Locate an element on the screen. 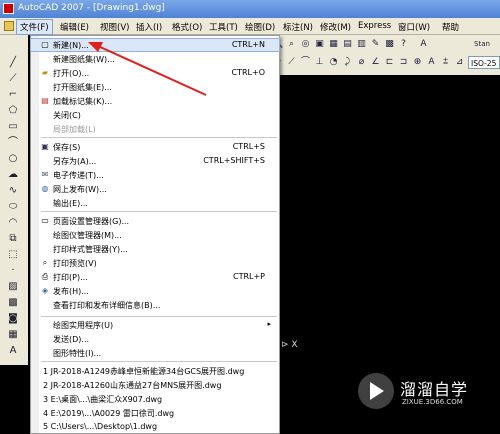  menu-item-recent-2: 2 JR-2018-A1260山东通益27台MNS展开图.dwg is located at coordinates (155, 385).